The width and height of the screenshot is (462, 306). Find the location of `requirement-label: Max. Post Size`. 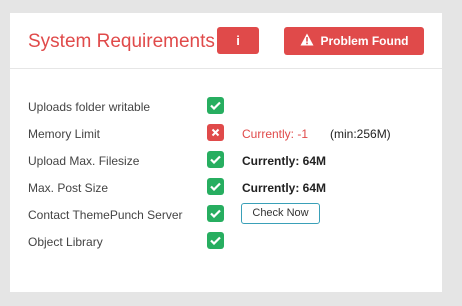

requirement-label: Max. Post Size is located at coordinates (68, 188).